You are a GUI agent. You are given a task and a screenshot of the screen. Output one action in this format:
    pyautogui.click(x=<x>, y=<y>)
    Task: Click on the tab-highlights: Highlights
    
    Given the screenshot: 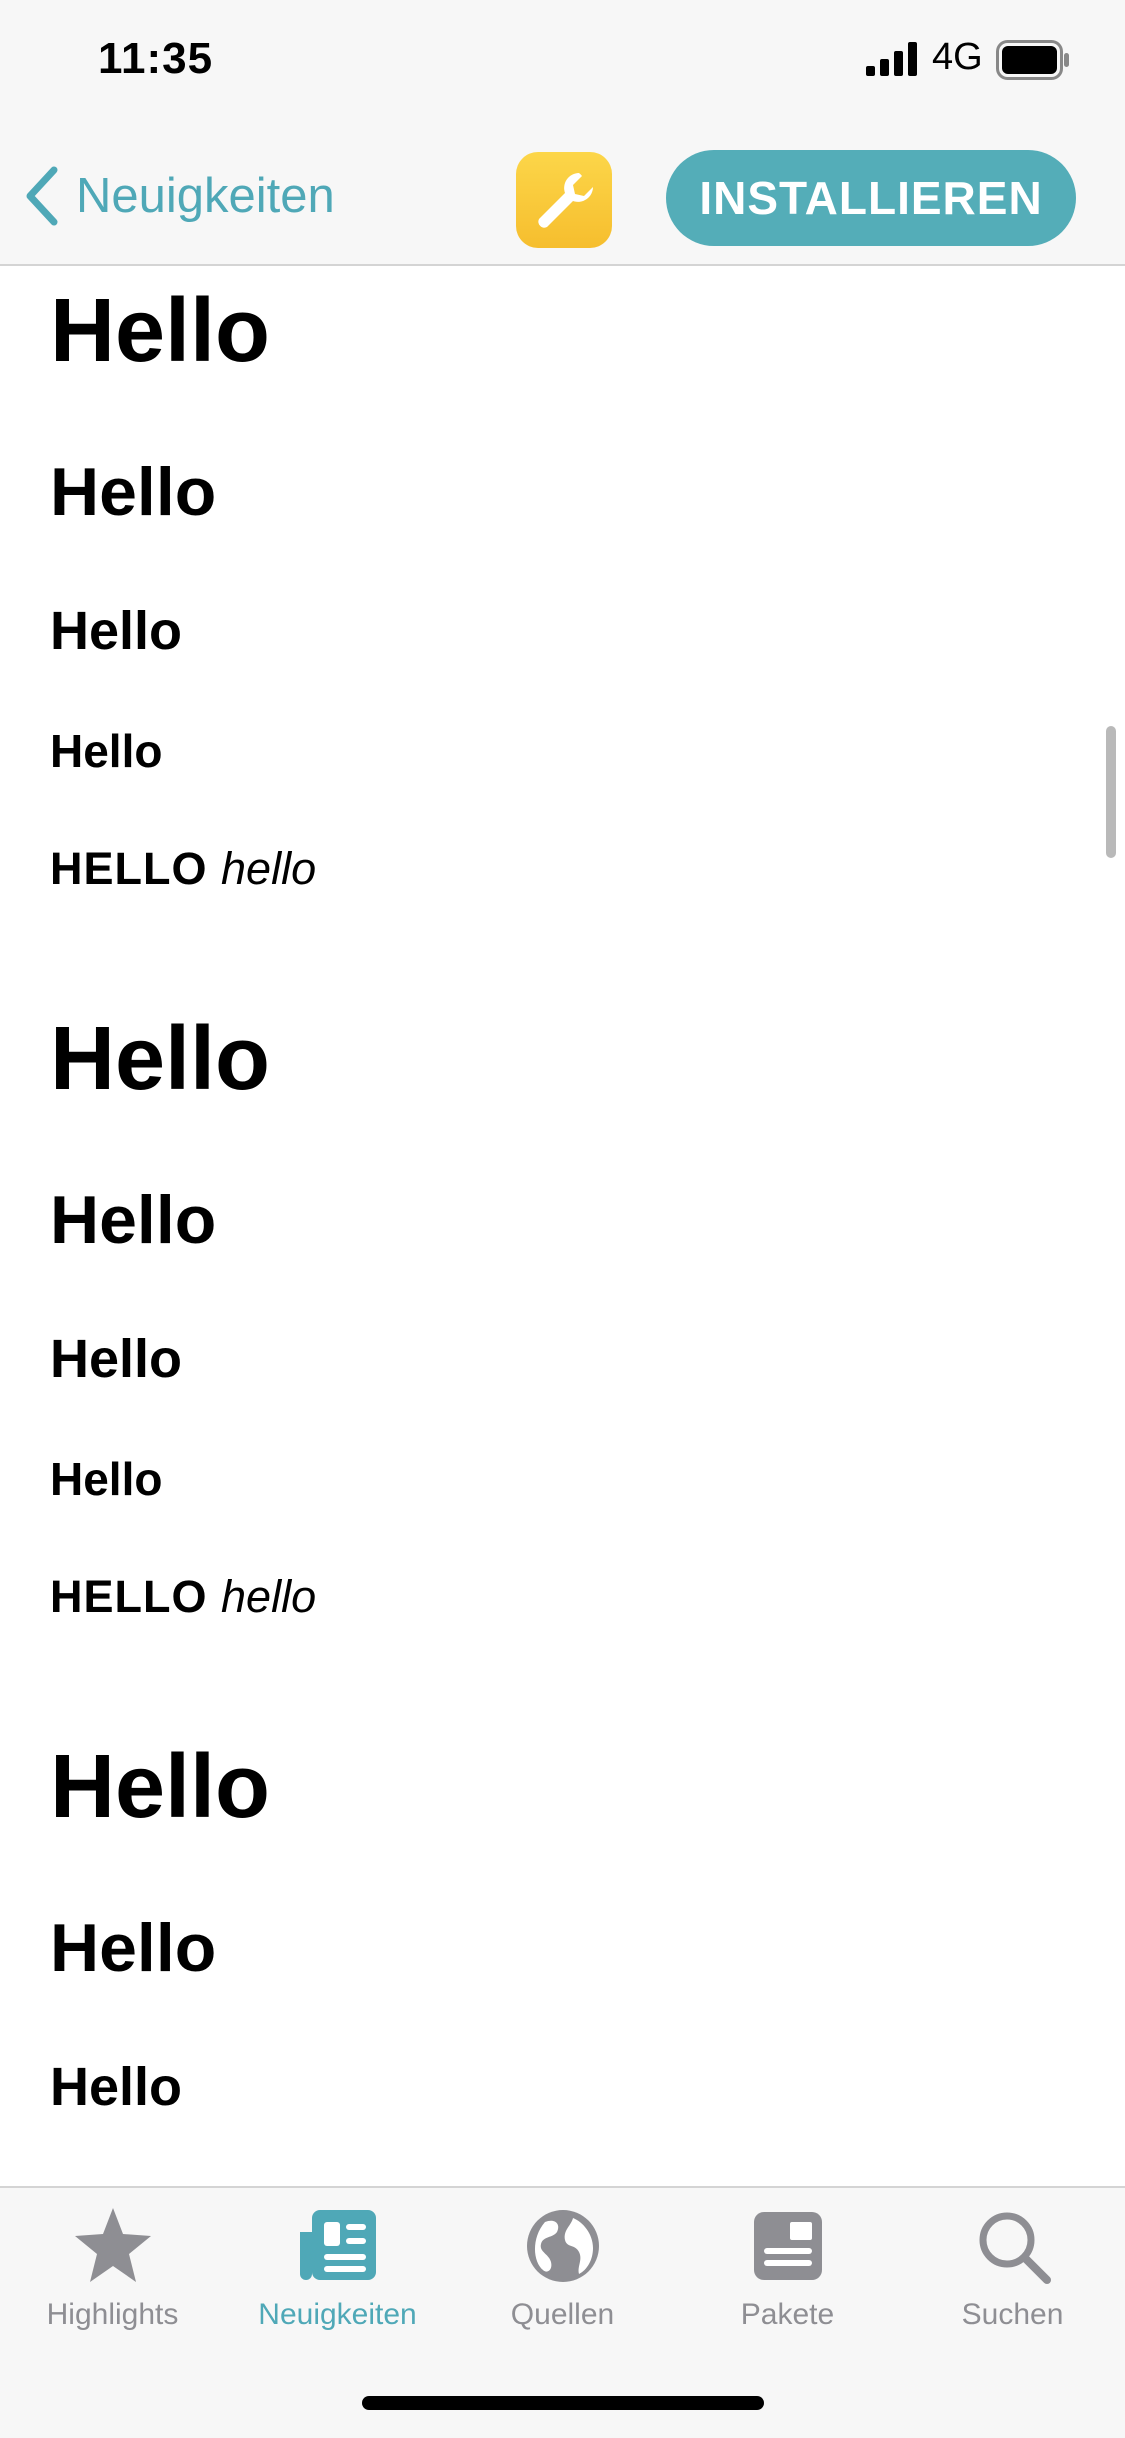 What is the action you would take?
    pyautogui.click(x=112, y=2274)
    